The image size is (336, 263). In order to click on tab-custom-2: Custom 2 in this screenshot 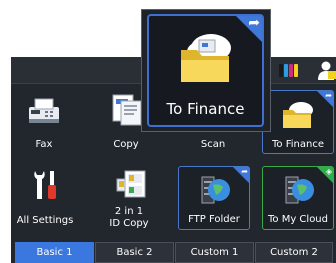, I will do `click(294, 252)`.